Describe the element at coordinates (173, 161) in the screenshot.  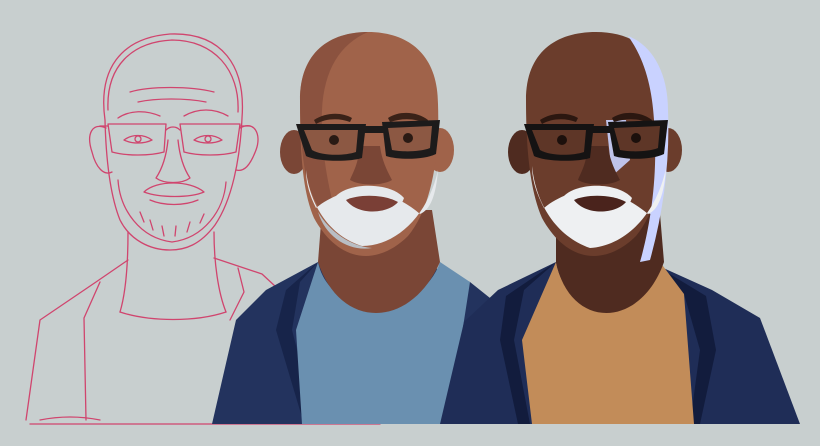
I see `sketch-nose` at that location.